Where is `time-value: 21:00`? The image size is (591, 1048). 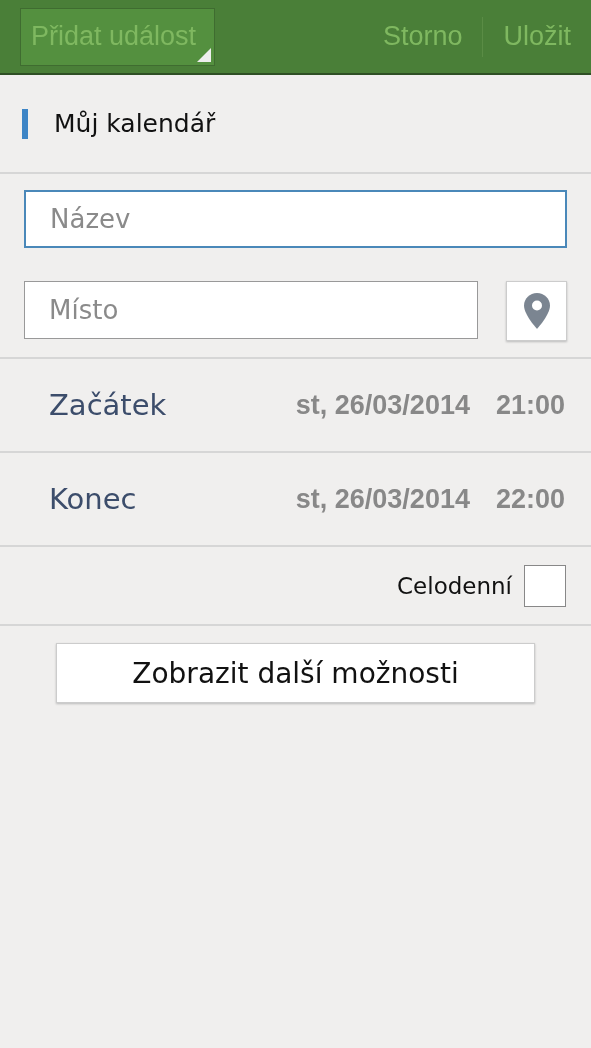 time-value: 21:00 is located at coordinates (530, 405).